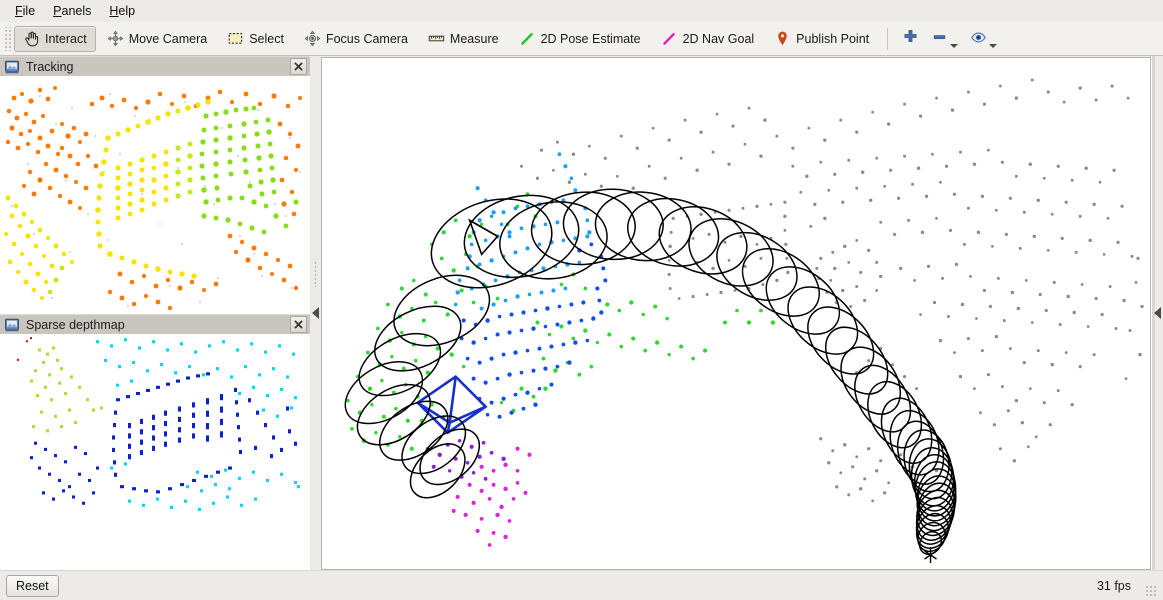 The height and width of the screenshot is (600, 1163). I want to click on toolbar-separator, so click(888, 38).